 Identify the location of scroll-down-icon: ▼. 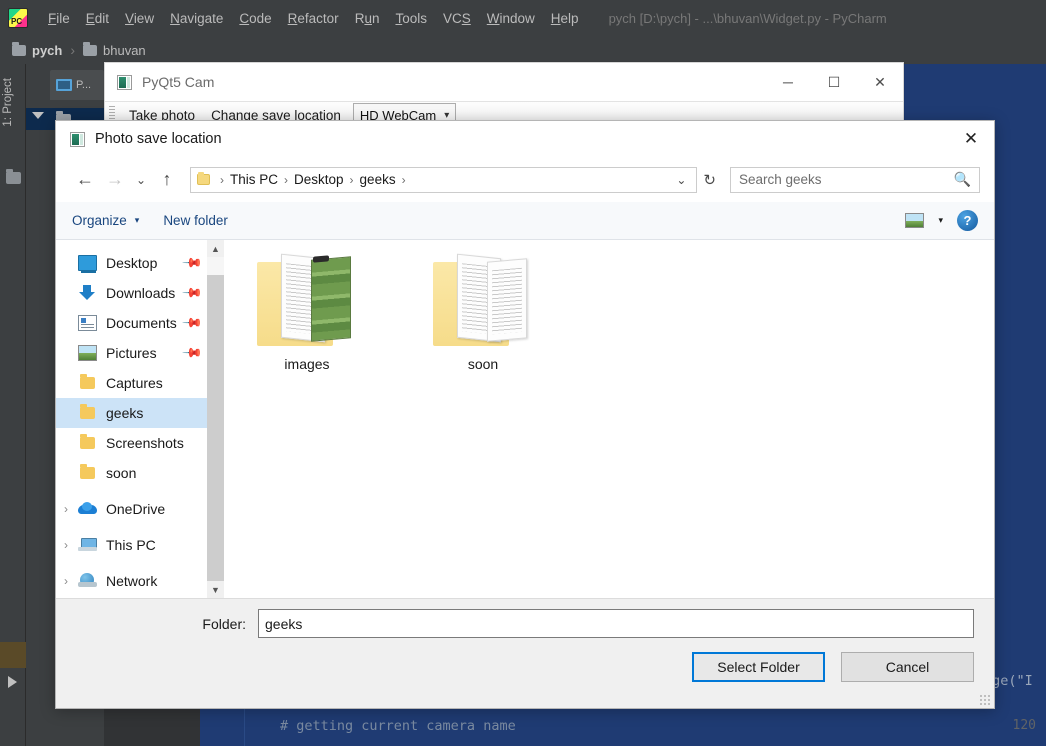
(215, 589).